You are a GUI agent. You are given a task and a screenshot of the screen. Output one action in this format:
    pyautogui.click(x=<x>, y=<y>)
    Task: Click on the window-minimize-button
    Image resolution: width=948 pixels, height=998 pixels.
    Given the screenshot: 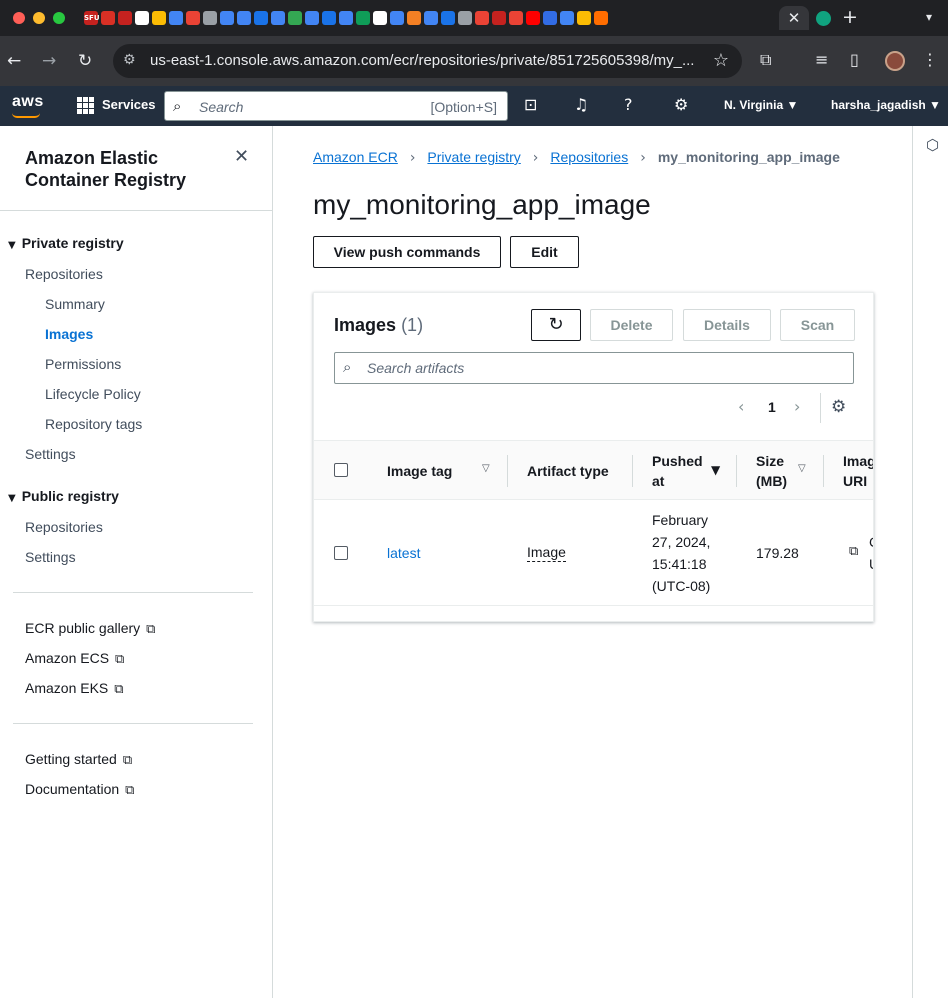 What is the action you would take?
    pyautogui.click(x=39, y=18)
    